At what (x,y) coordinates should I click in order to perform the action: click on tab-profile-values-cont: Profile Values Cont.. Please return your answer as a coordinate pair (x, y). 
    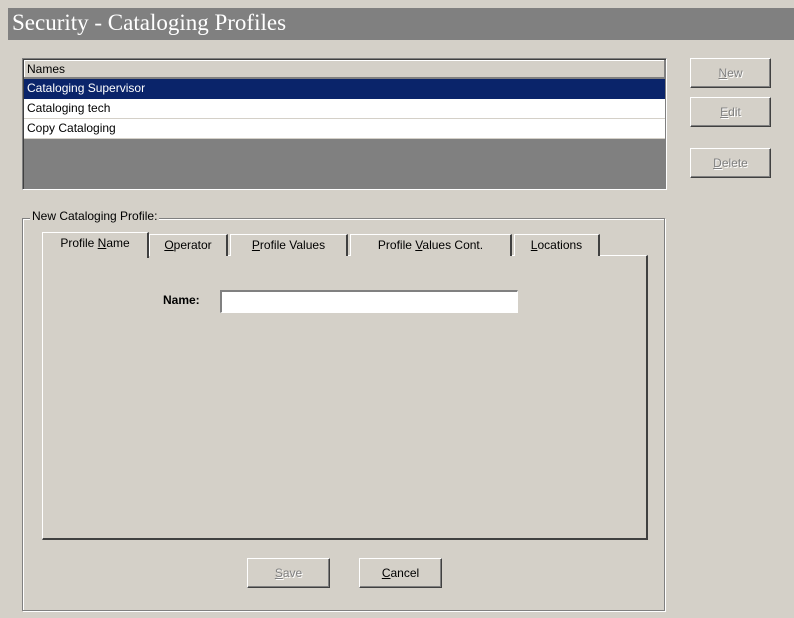
    Looking at the image, I should click on (431, 245).